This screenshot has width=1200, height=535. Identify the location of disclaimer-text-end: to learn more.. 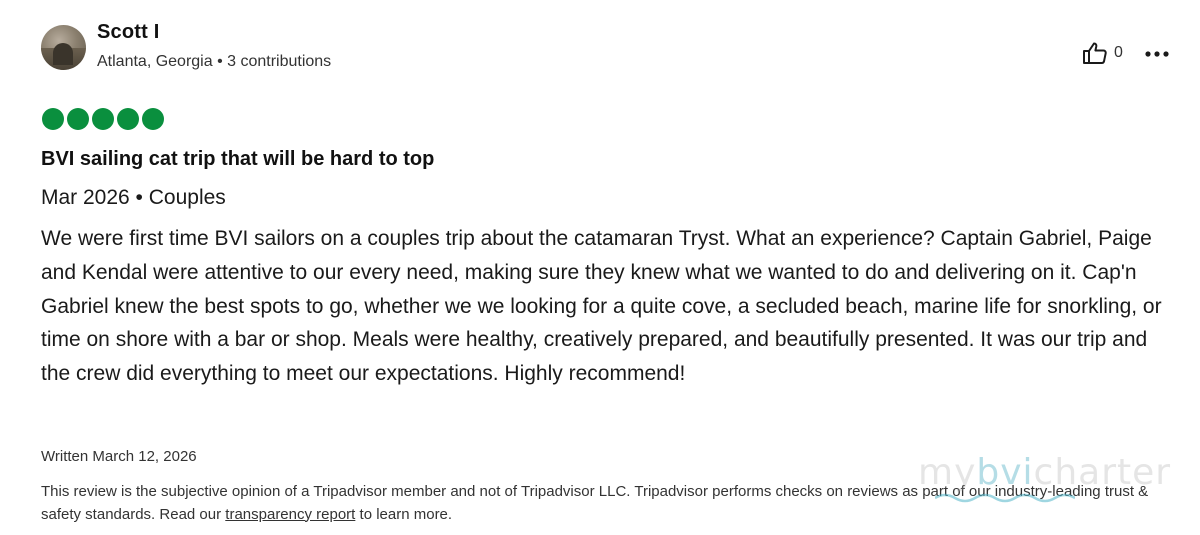
(404, 514).